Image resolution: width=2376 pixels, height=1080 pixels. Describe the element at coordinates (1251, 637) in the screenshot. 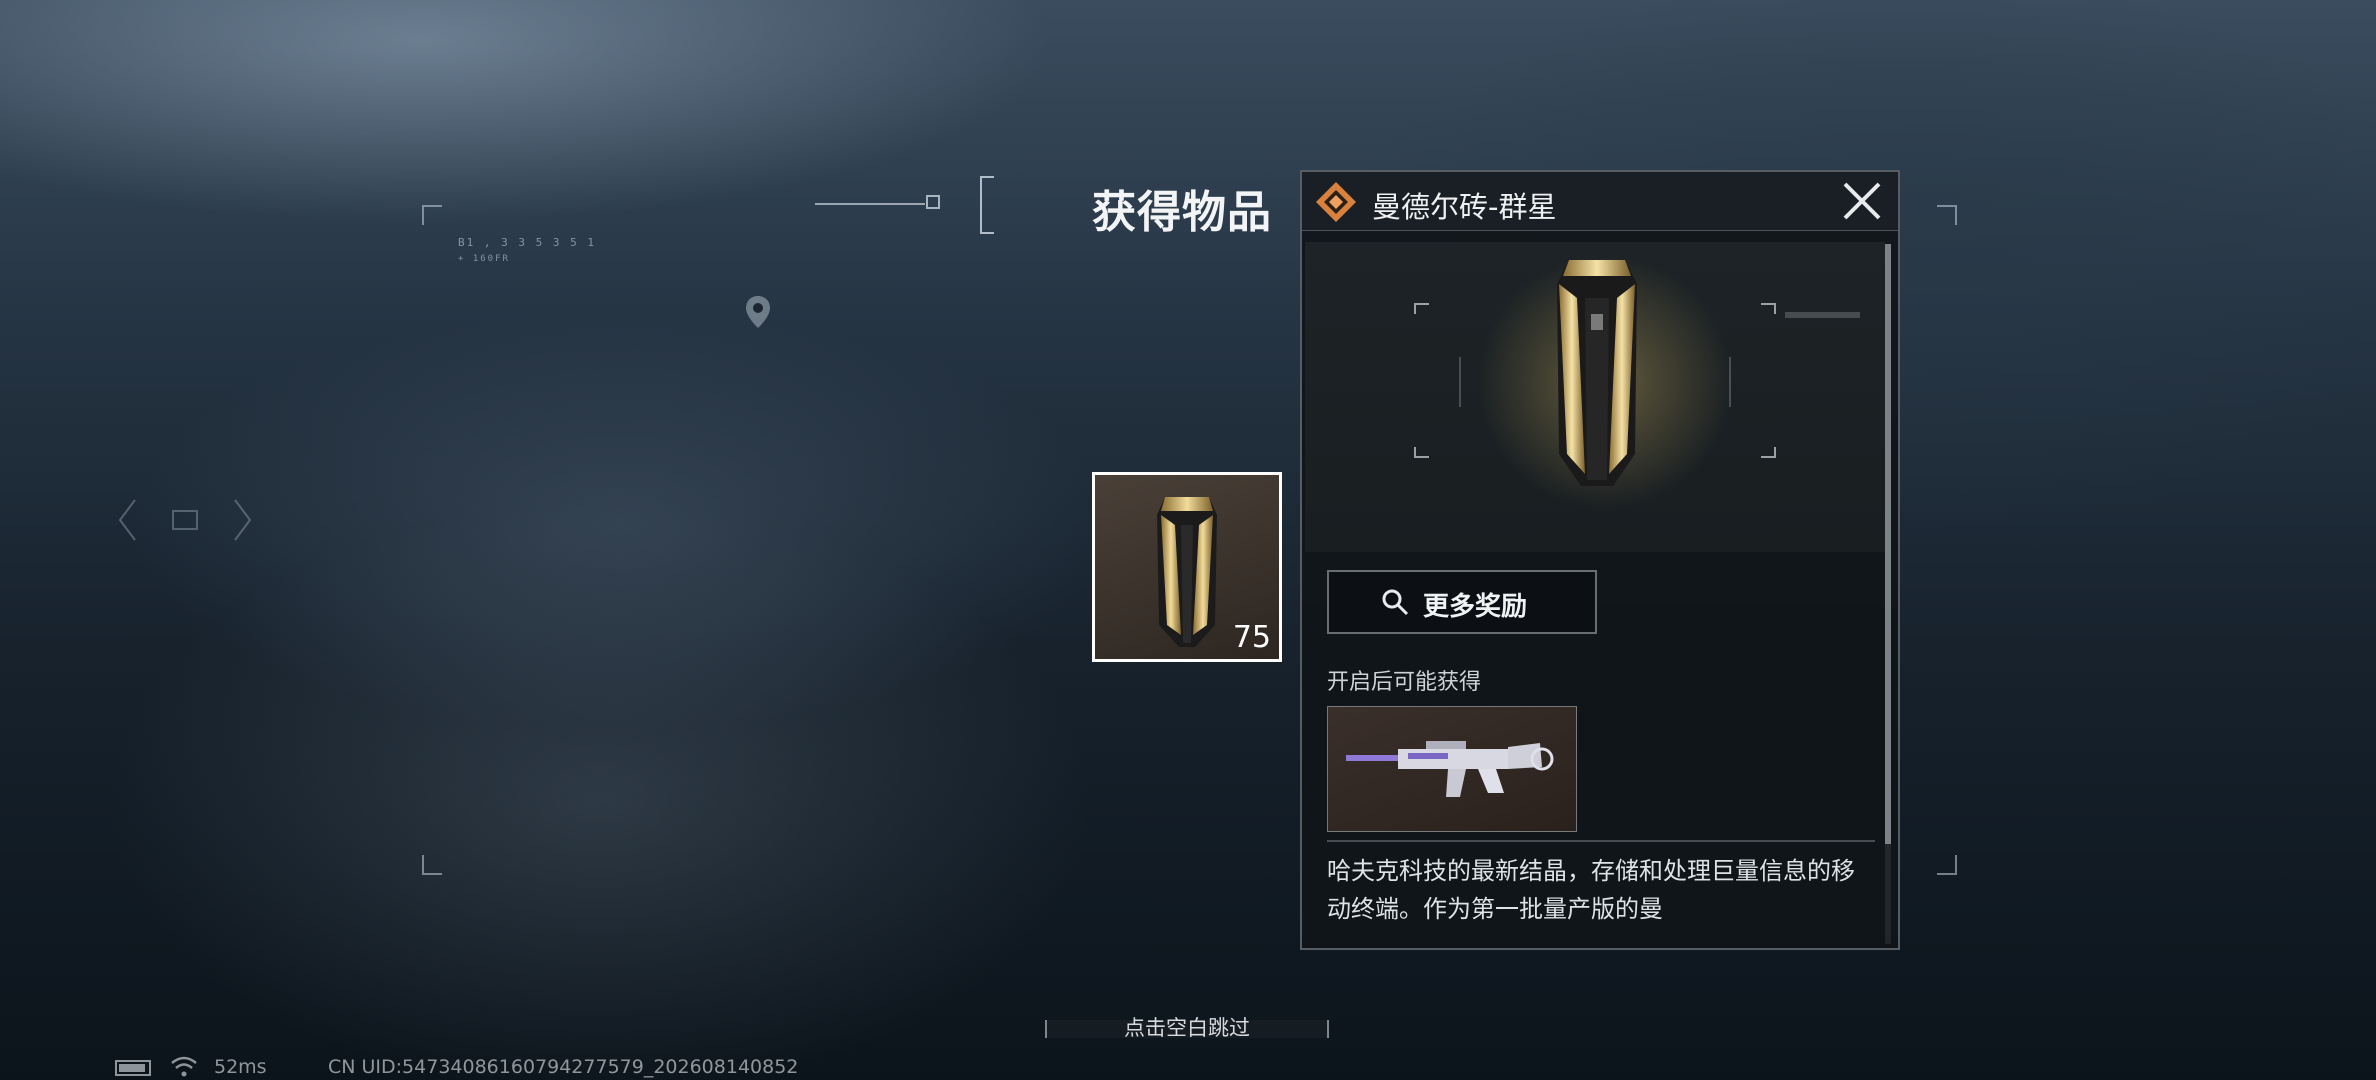

I see `item-count: 75` at that location.